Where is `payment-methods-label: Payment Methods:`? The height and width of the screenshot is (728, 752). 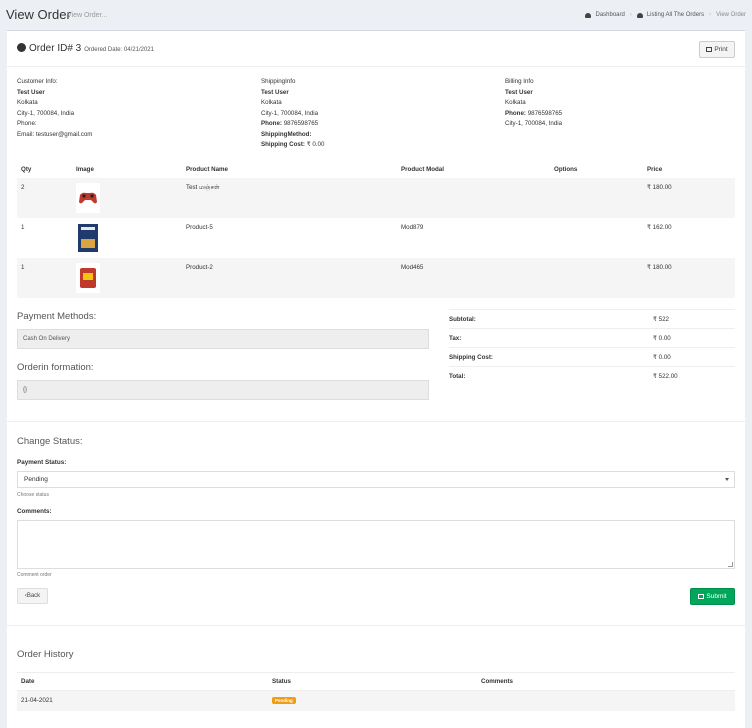
payment-methods-label: Payment Methods: is located at coordinates (57, 316).